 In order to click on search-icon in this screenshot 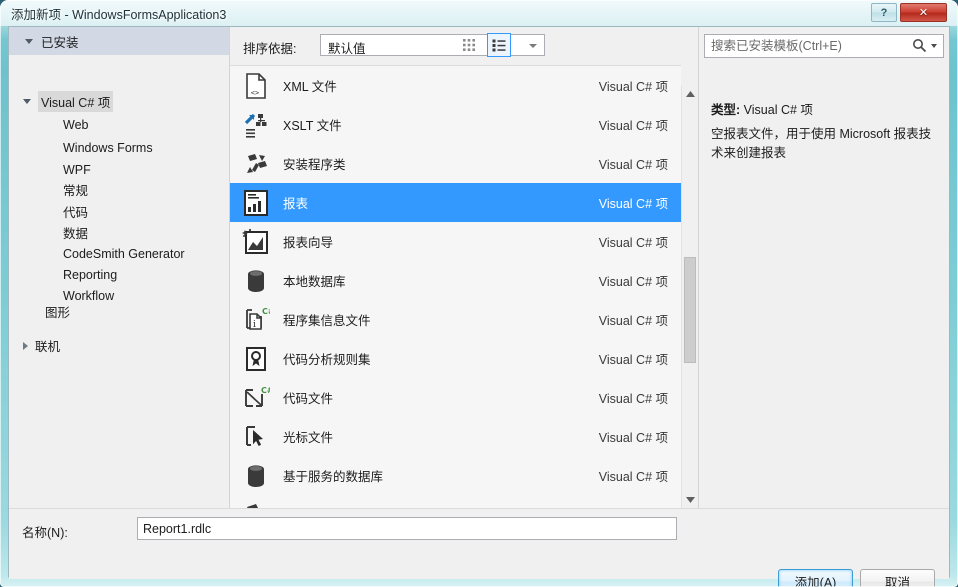, I will do `click(920, 46)`.